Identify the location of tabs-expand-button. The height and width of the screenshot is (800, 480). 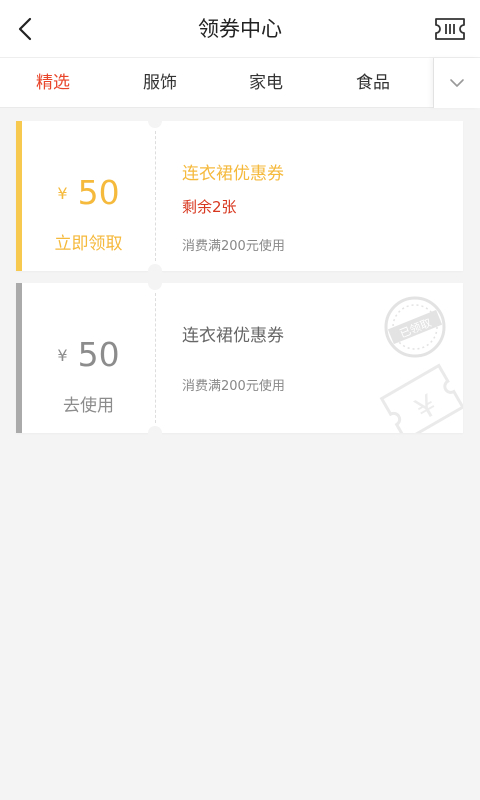
(456, 83).